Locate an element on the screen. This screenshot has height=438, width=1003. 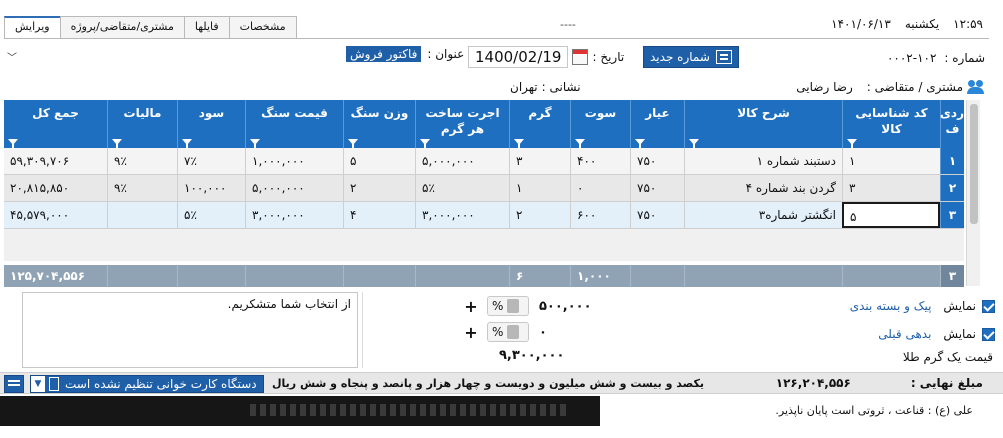
tab-files: فایلها is located at coordinates (206, 27).